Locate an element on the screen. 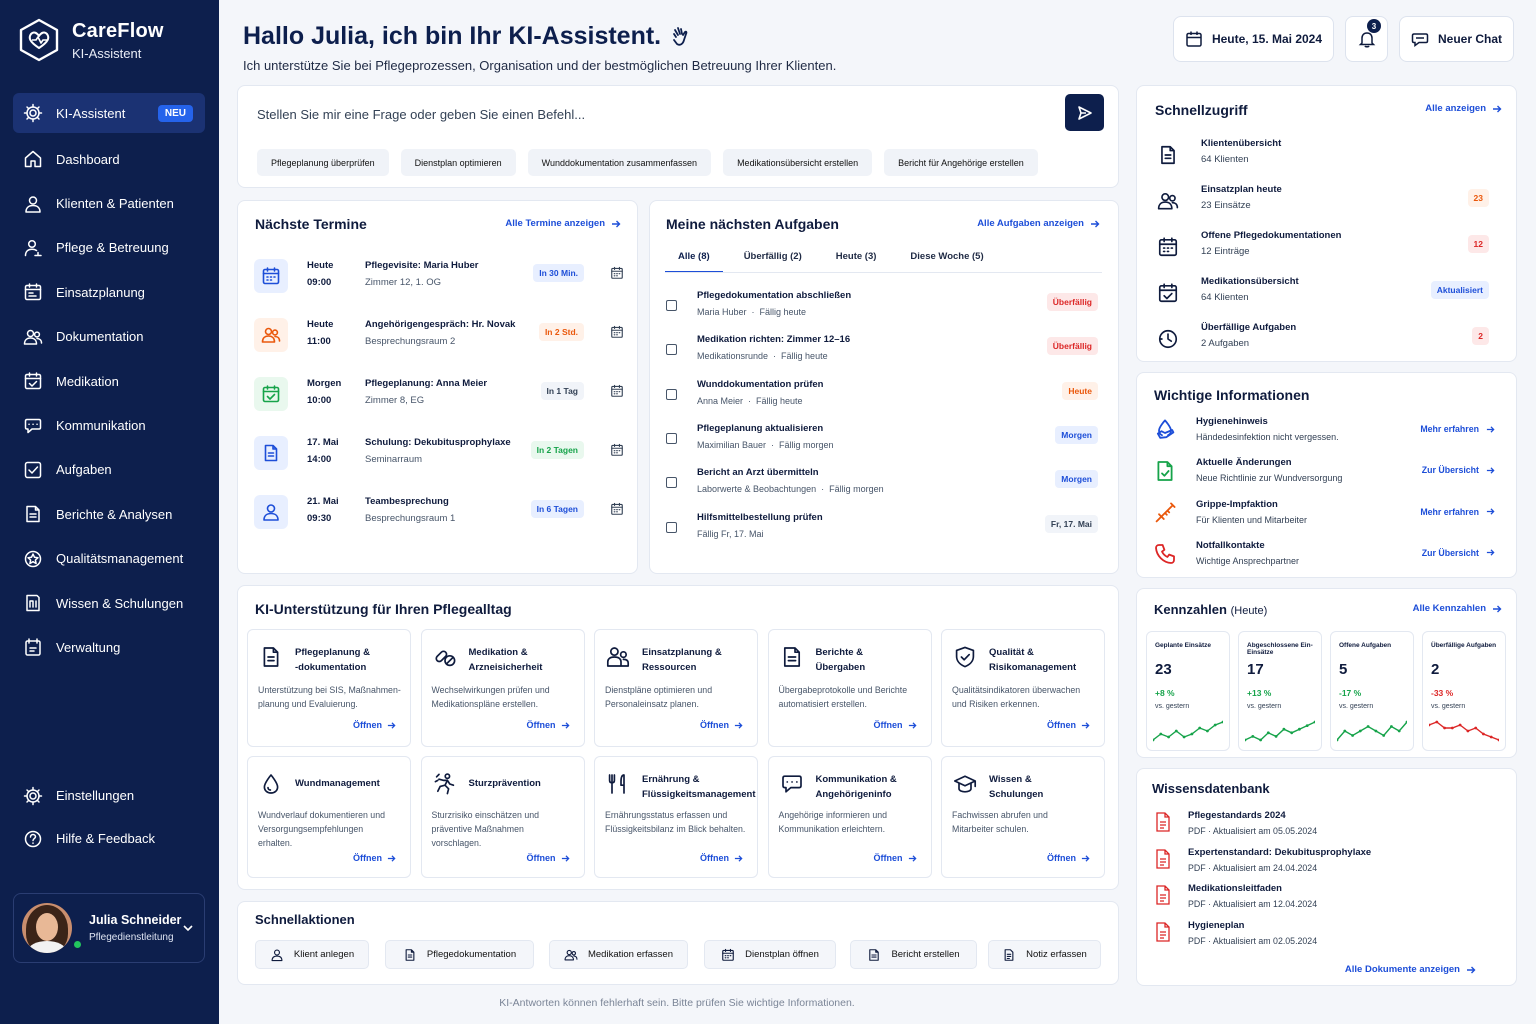  task-title: Medikation richten: Zimmer 12–16 is located at coordinates (773, 339).